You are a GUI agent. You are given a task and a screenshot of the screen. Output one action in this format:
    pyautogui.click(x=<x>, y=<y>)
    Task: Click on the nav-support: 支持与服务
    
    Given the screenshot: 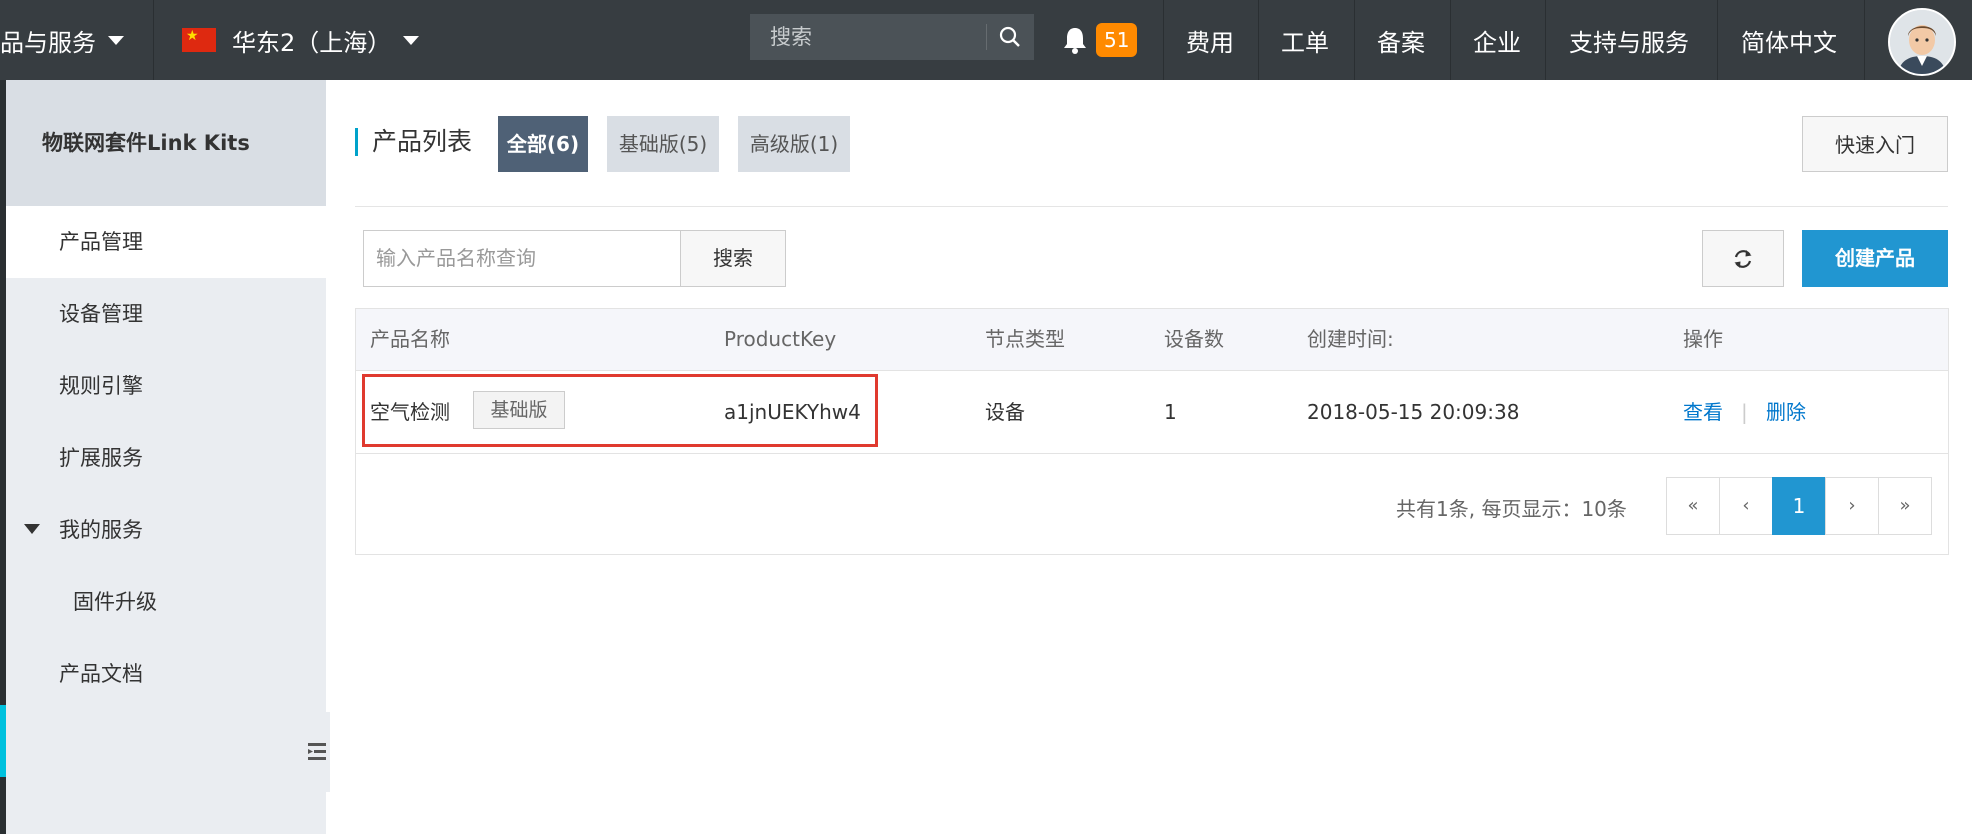 What is the action you would take?
    pyautogui.click(x=1629, y=40)
    